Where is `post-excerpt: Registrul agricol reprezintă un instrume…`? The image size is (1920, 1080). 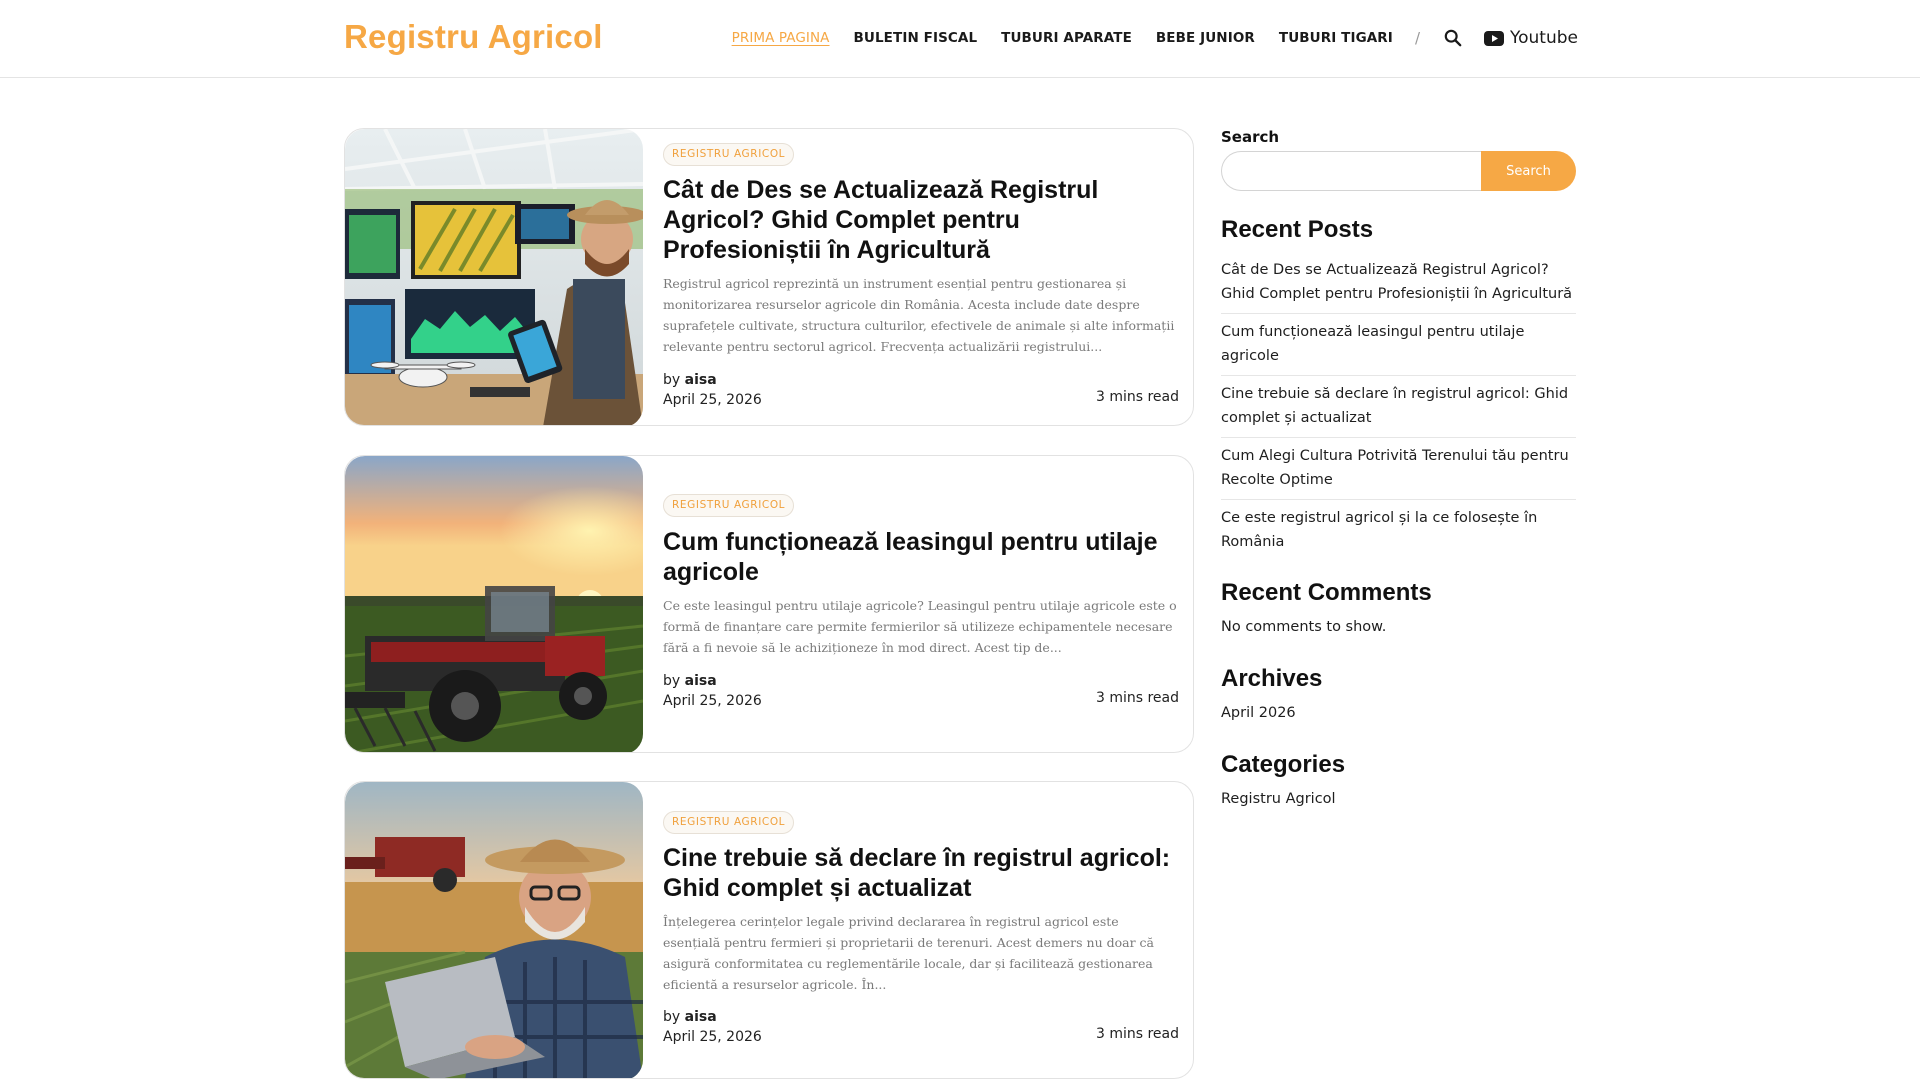 post-excerpt: Registrul agricol reprezintă un instrume… is located at coordinates (919, 315).